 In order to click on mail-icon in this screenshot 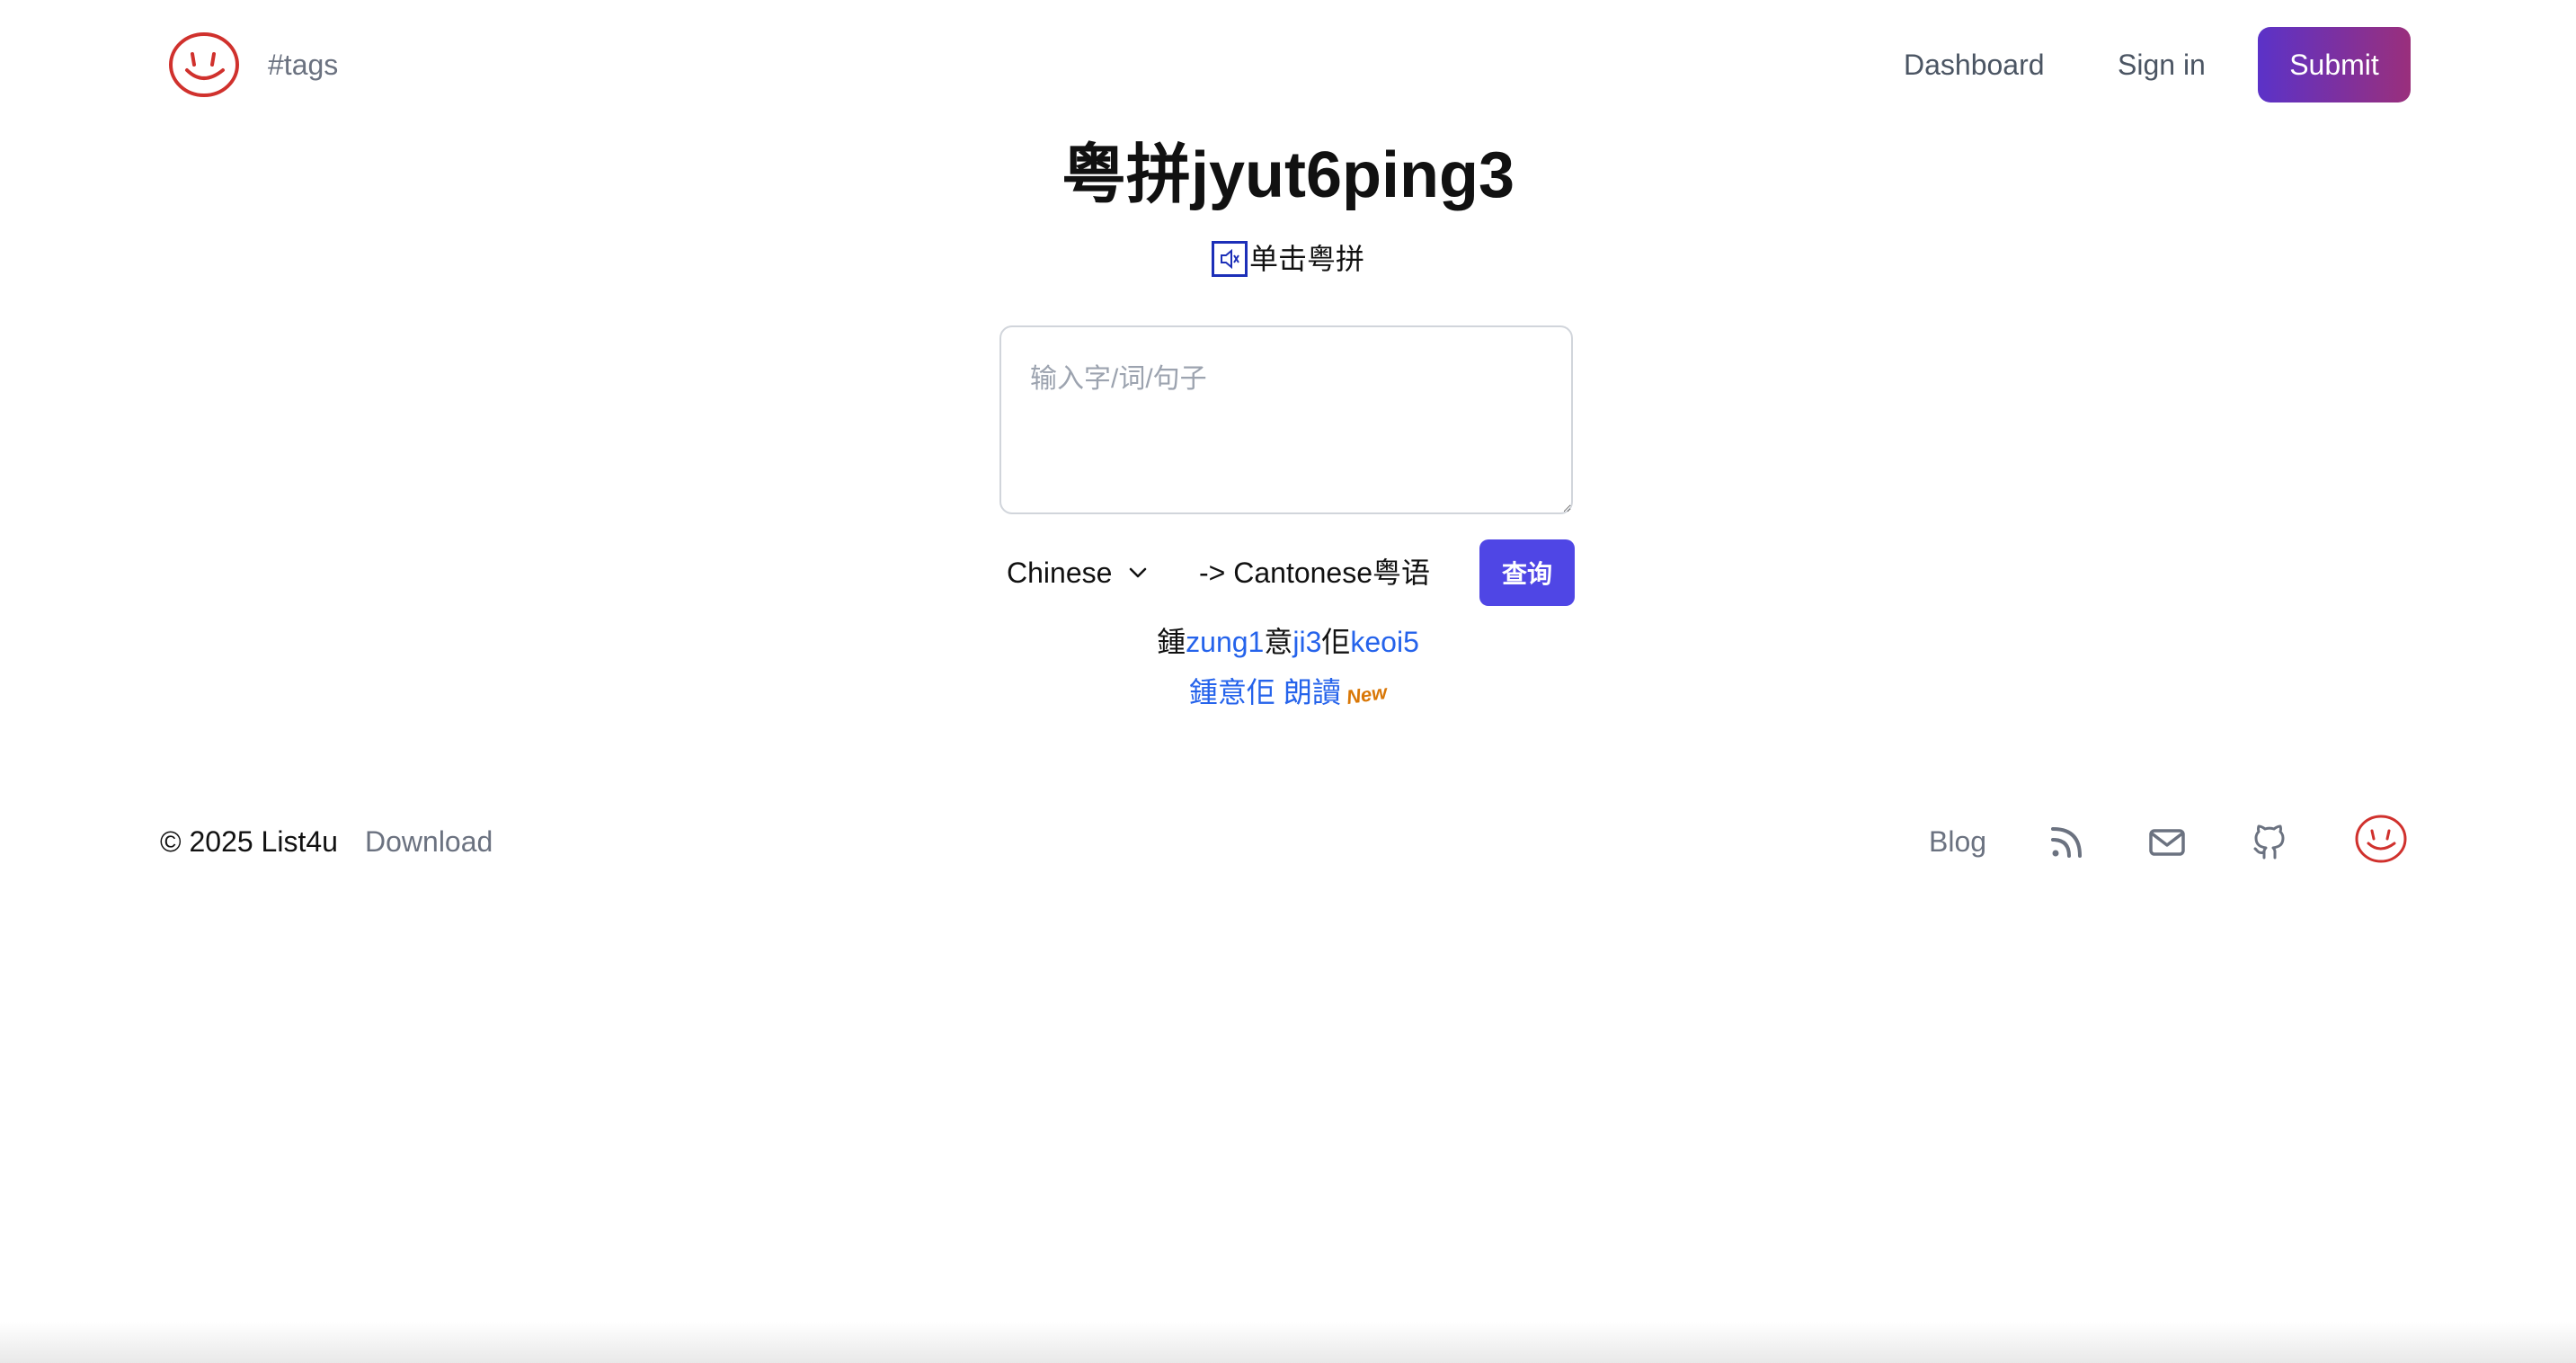, I will do `click(2167, 842)`.